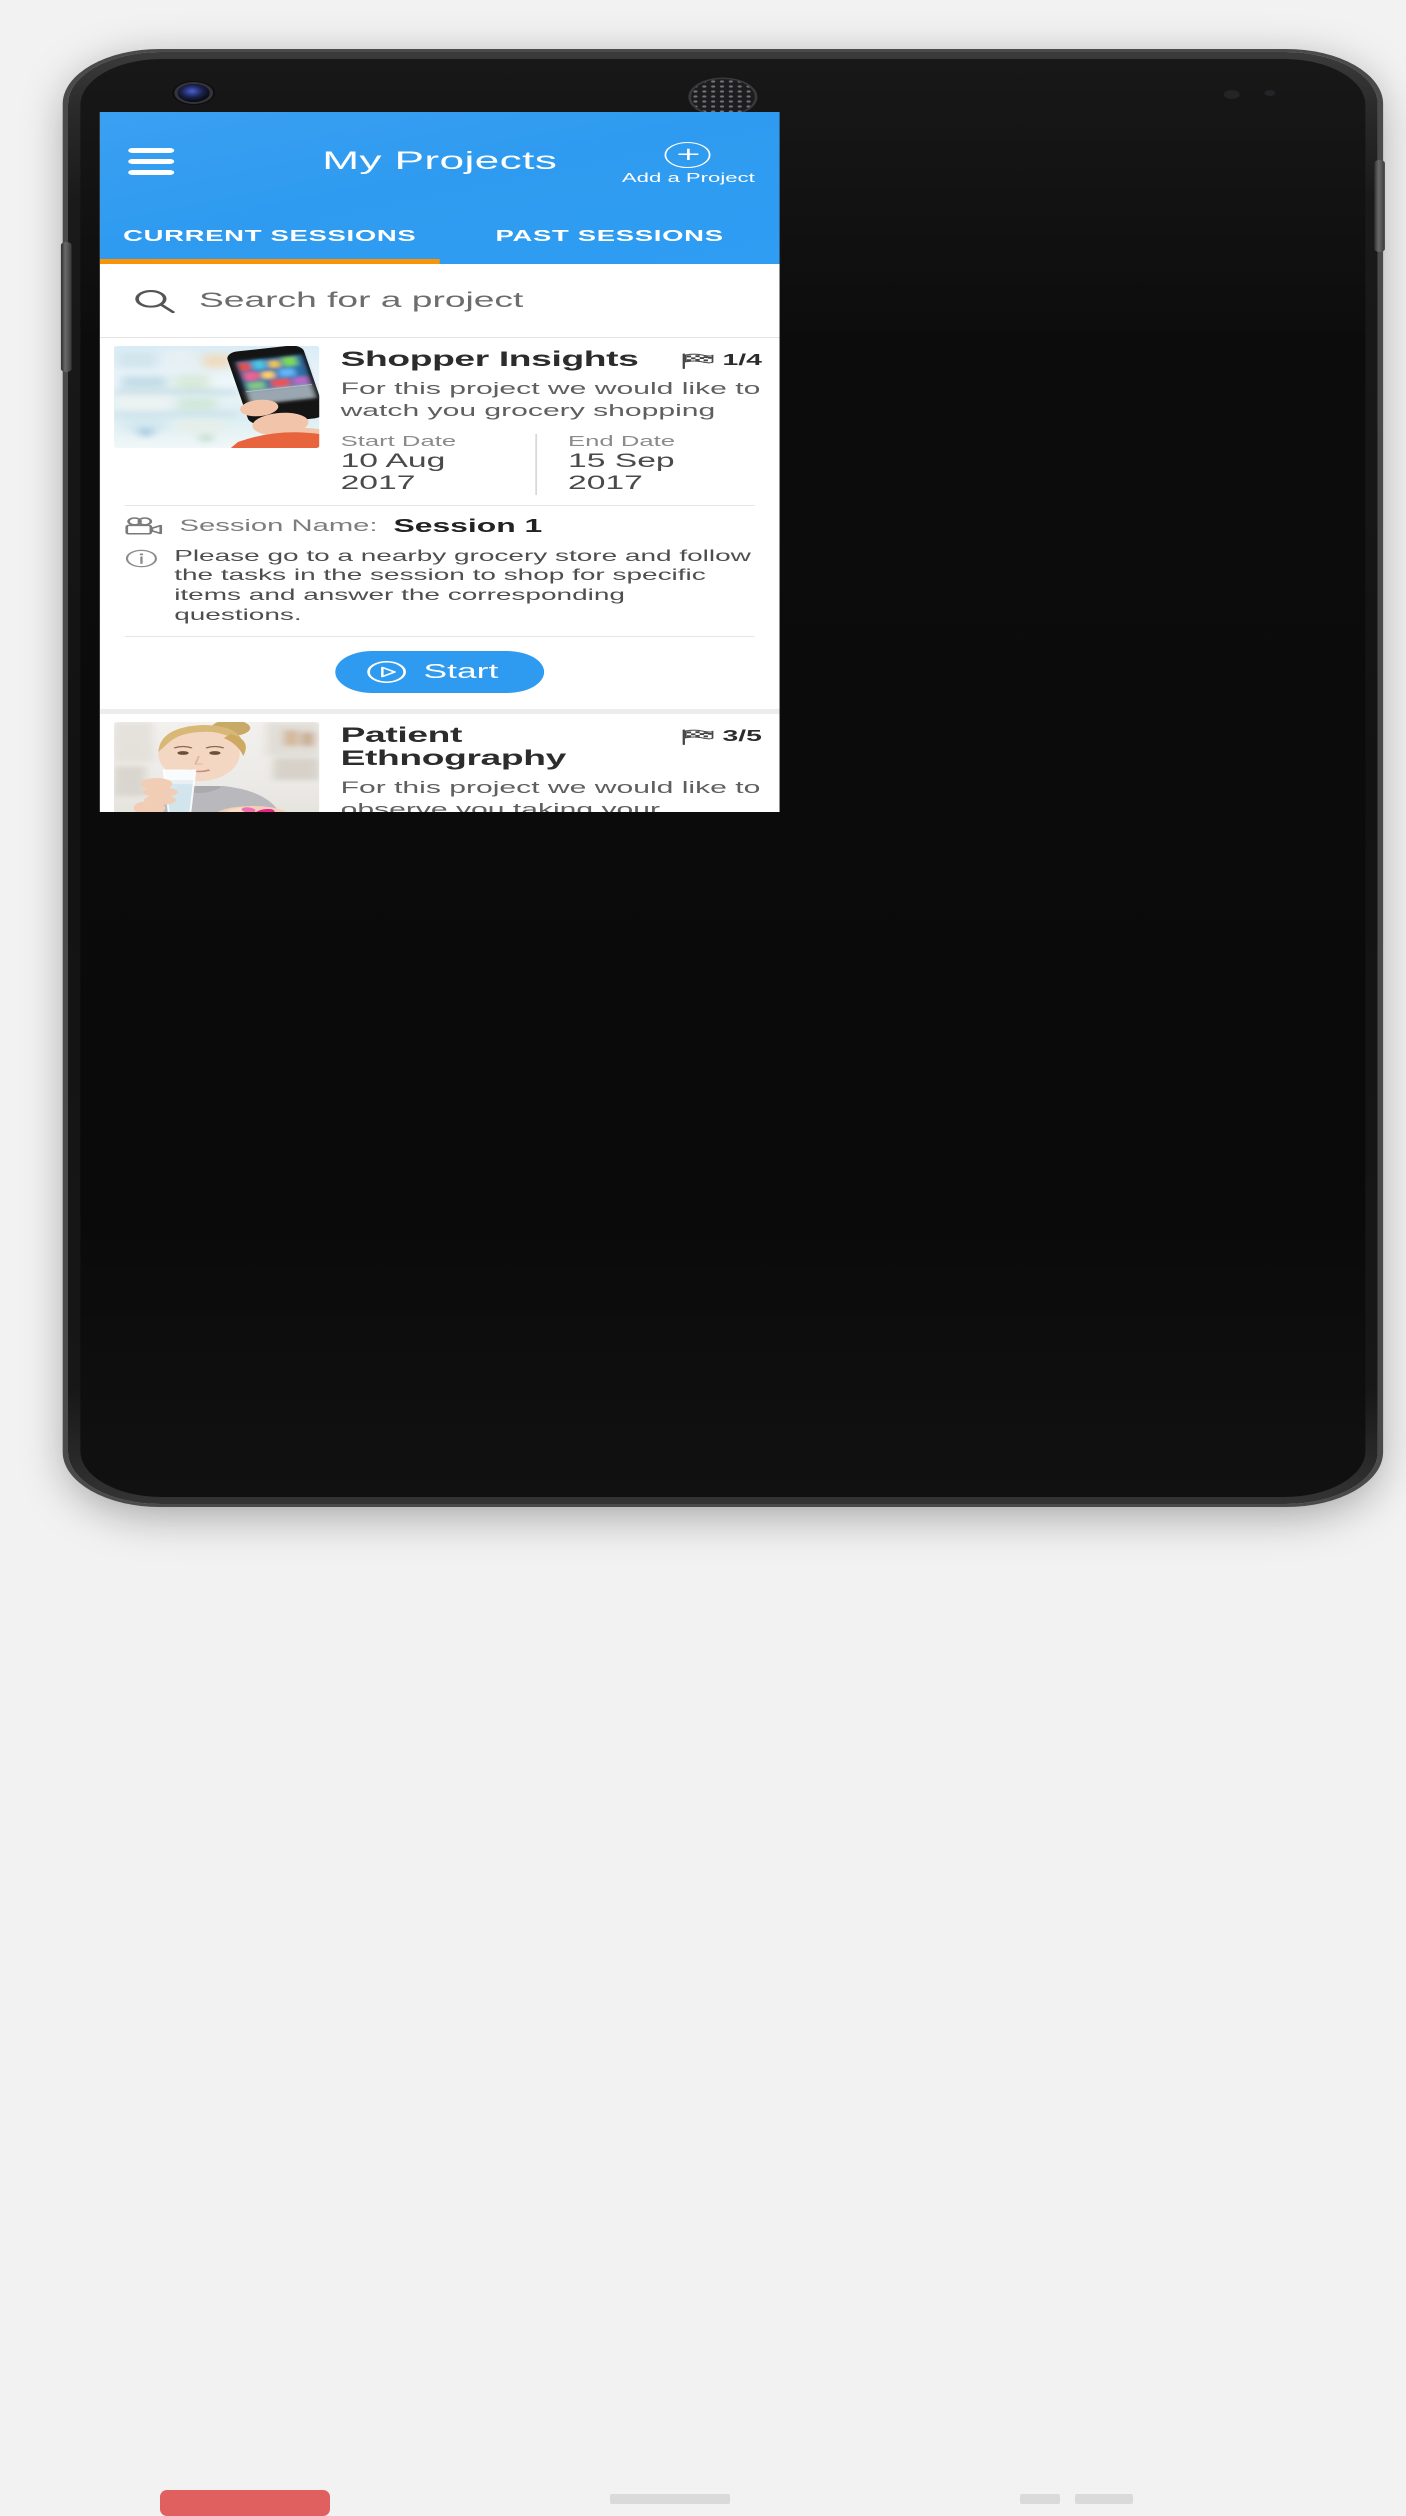  Describe the element at coordinates (1232, 94) in the screenshot. I see `proximity-sensor-icon` at that location.